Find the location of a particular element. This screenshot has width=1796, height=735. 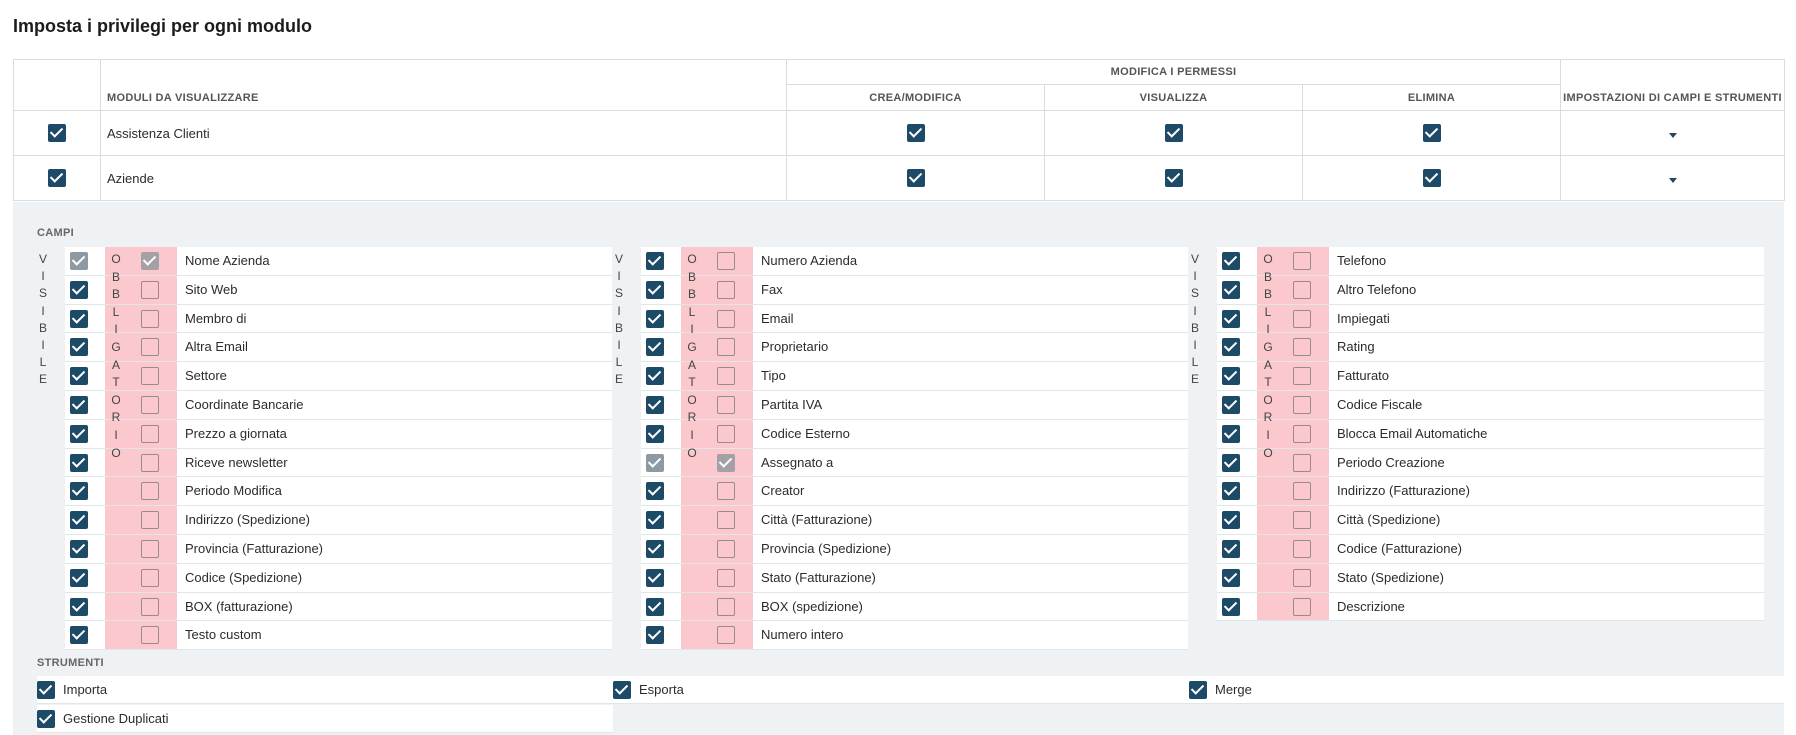

required-vertical-label: OBBLIGATORIO is located at coordinates (692, 356).